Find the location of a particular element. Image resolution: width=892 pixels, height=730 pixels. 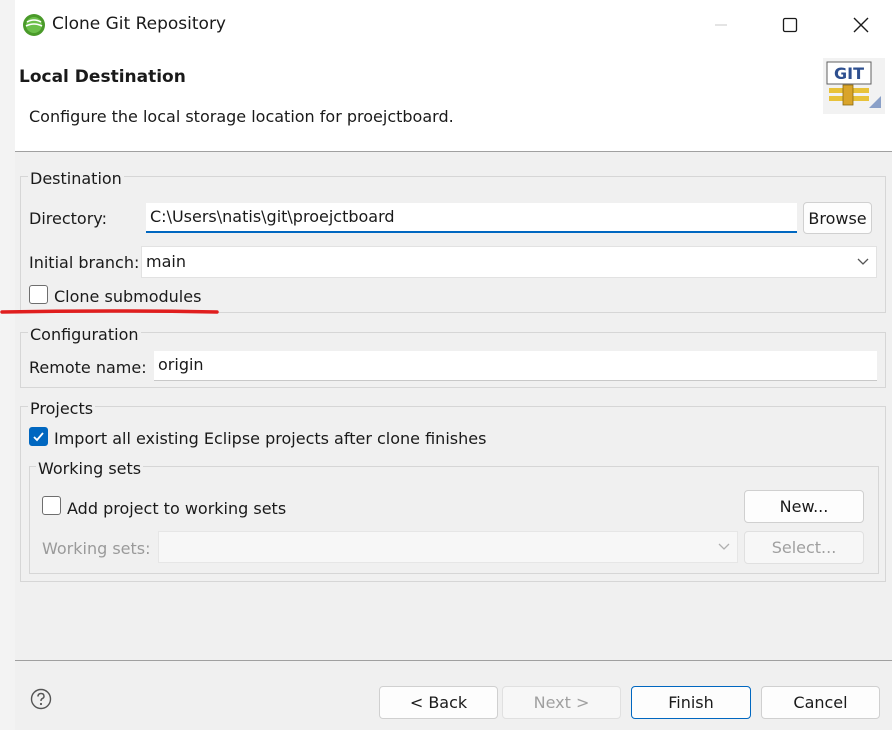

window-title: Clone Git Repository is located at coordinates (139, 24).